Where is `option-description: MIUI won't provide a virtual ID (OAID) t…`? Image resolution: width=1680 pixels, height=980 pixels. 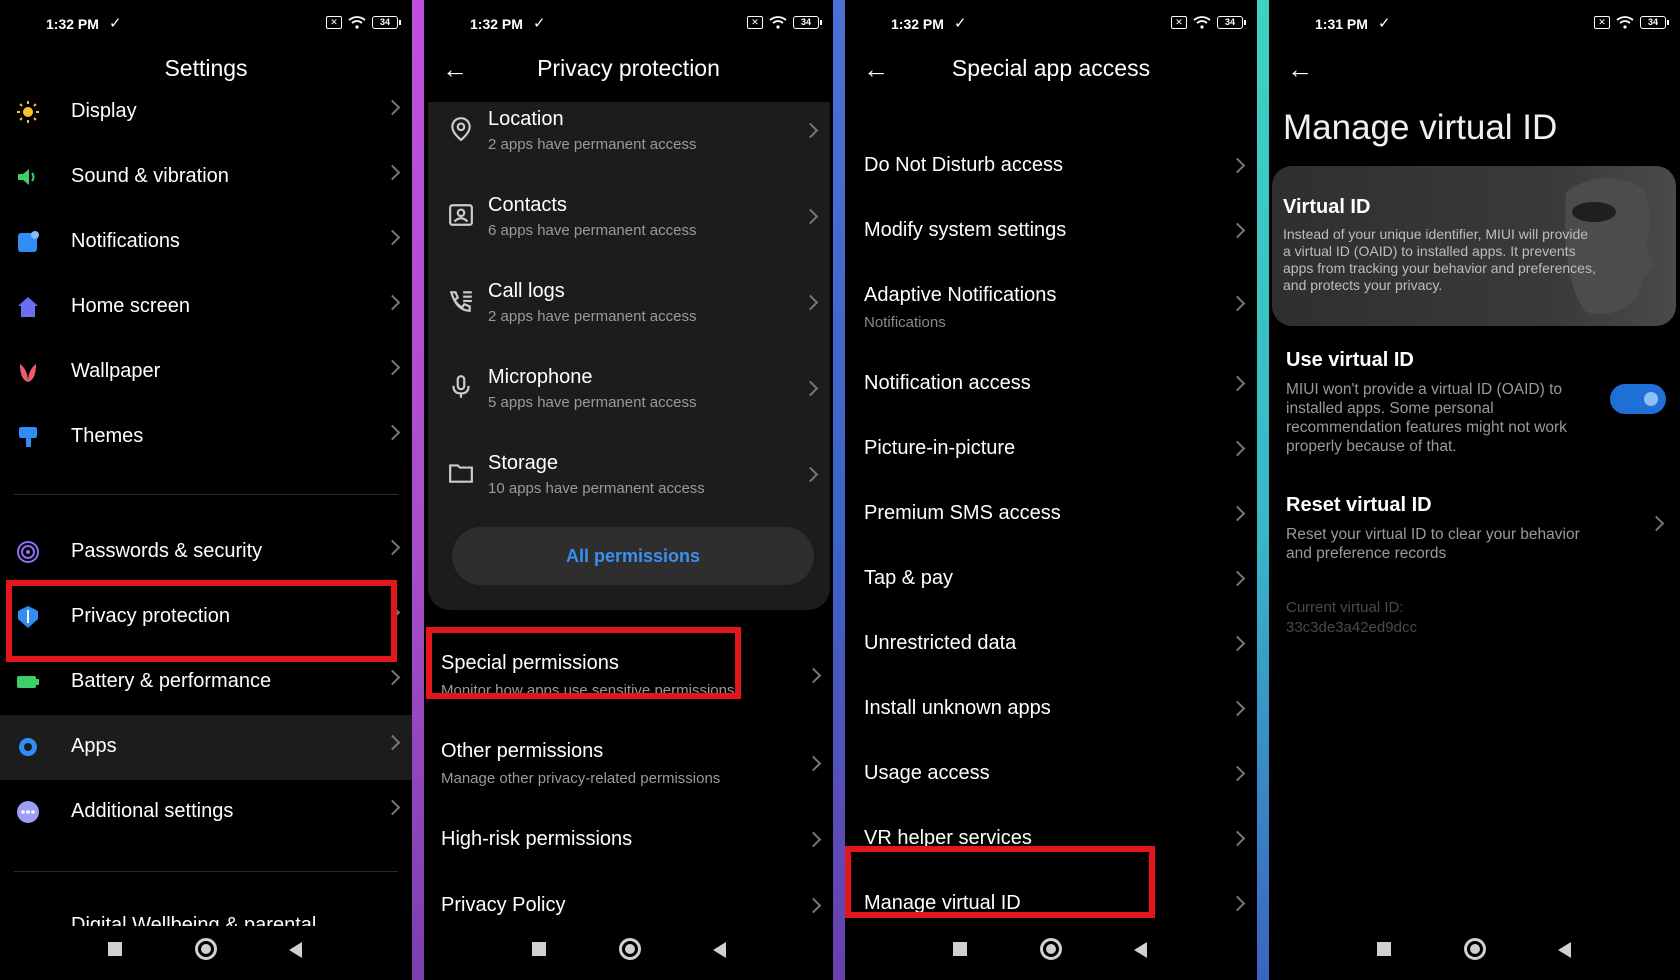
option-description: MIUI won't provide a virtual ID (OAID) t… is located at coordinates (1426, 418).